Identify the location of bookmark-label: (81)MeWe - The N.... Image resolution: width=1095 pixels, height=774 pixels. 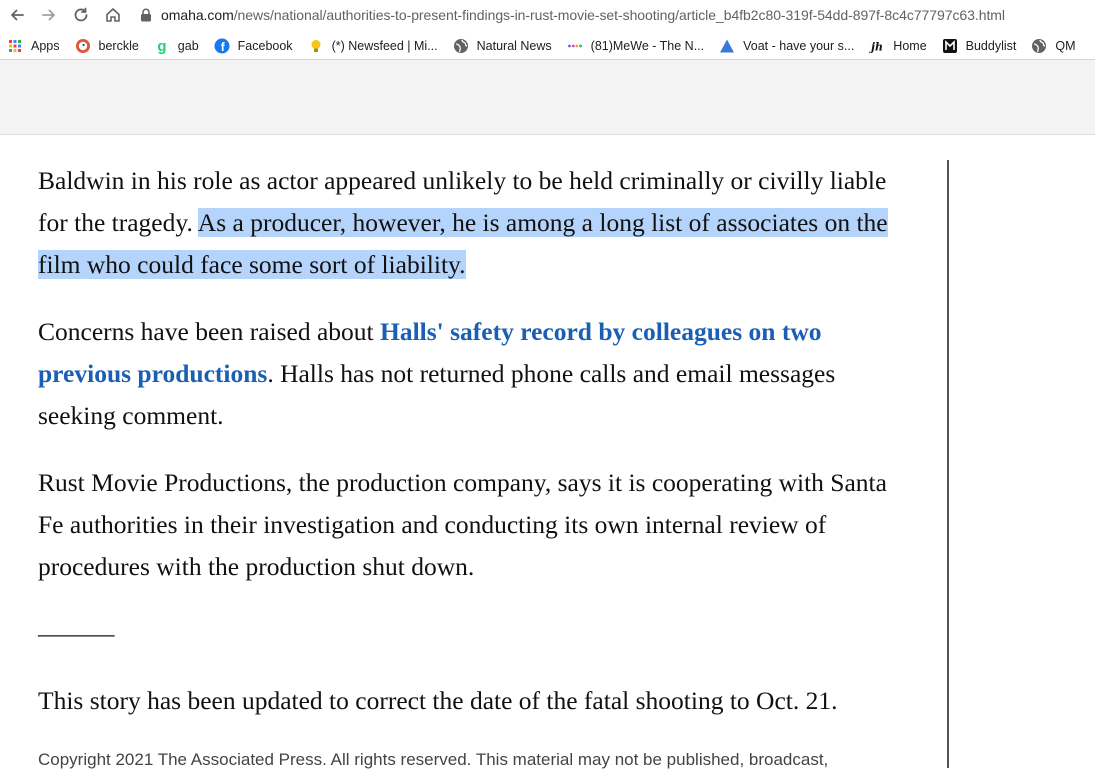
(647, 46).